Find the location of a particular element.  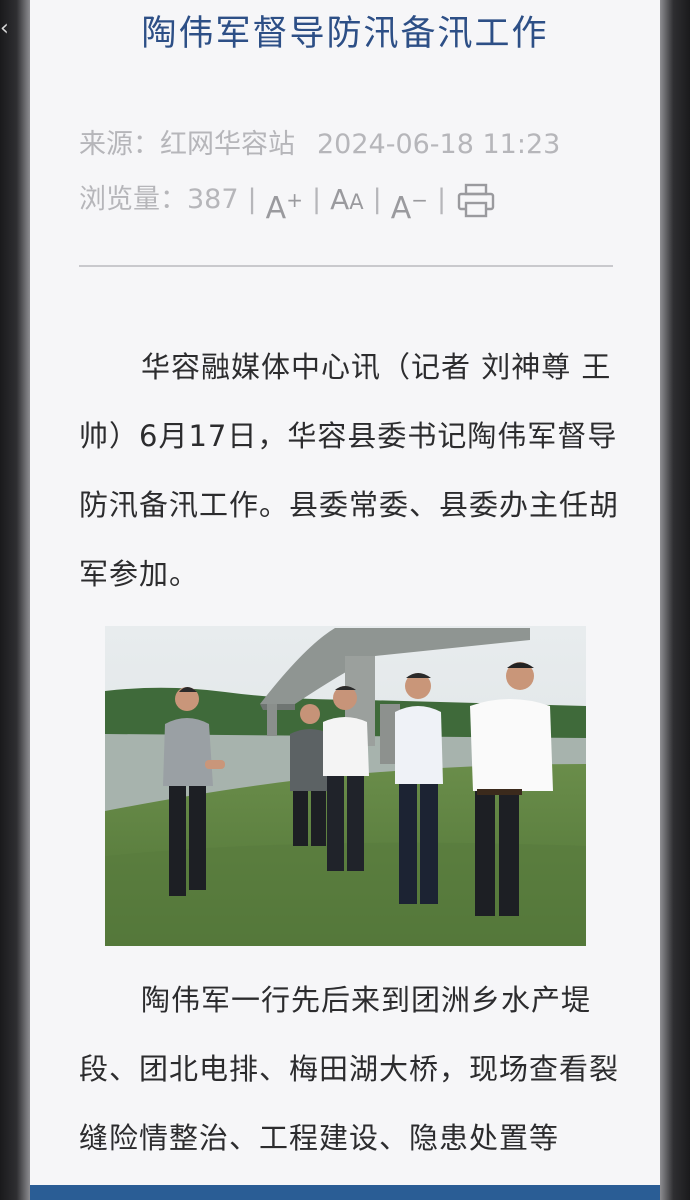

left-screen-edge is located at coordinates (15, 600).